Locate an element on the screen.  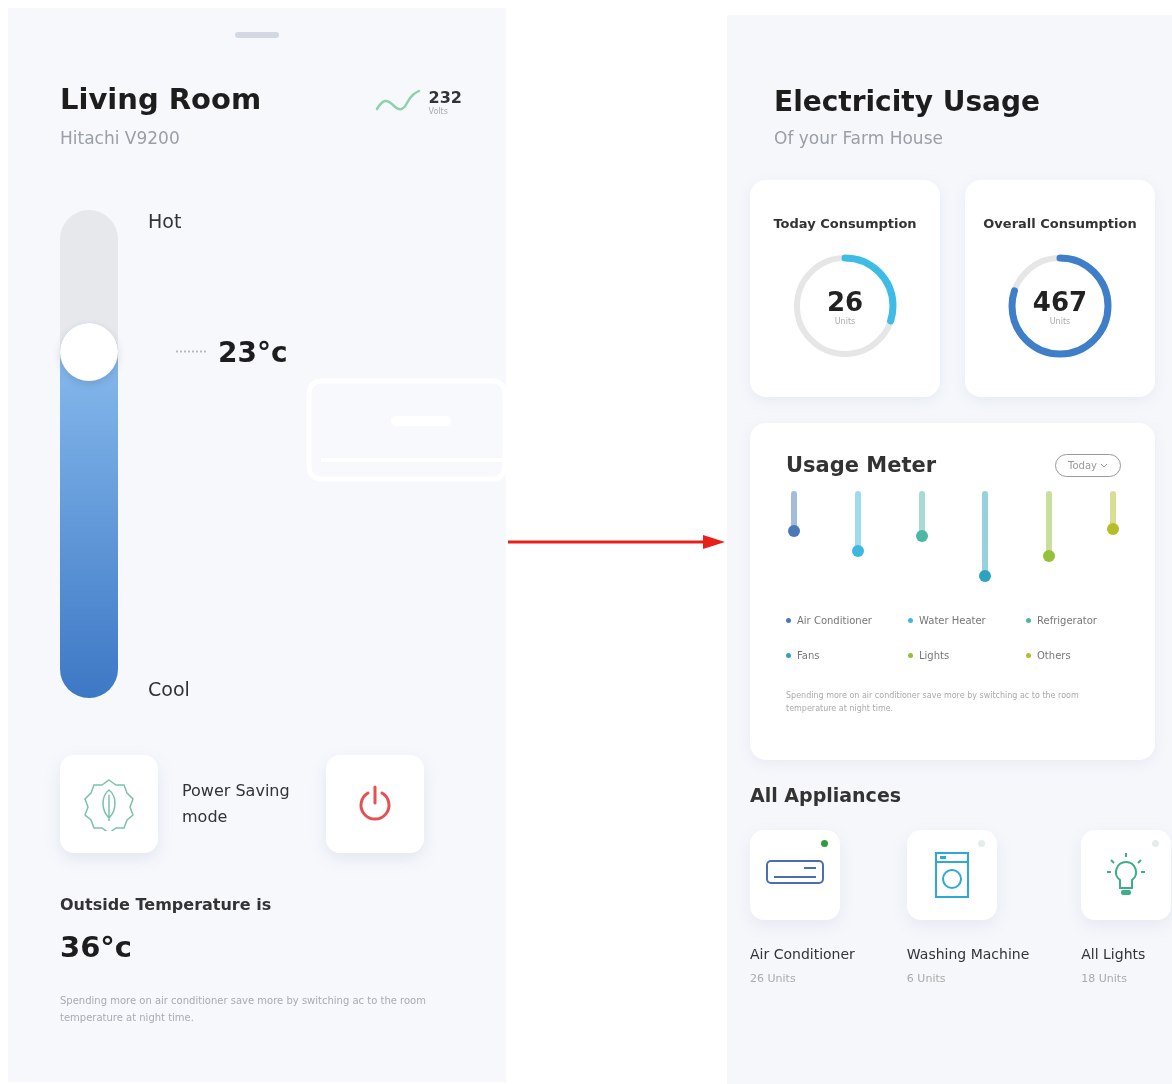
voltage-value: 232 is located at coordinates (445, 97).